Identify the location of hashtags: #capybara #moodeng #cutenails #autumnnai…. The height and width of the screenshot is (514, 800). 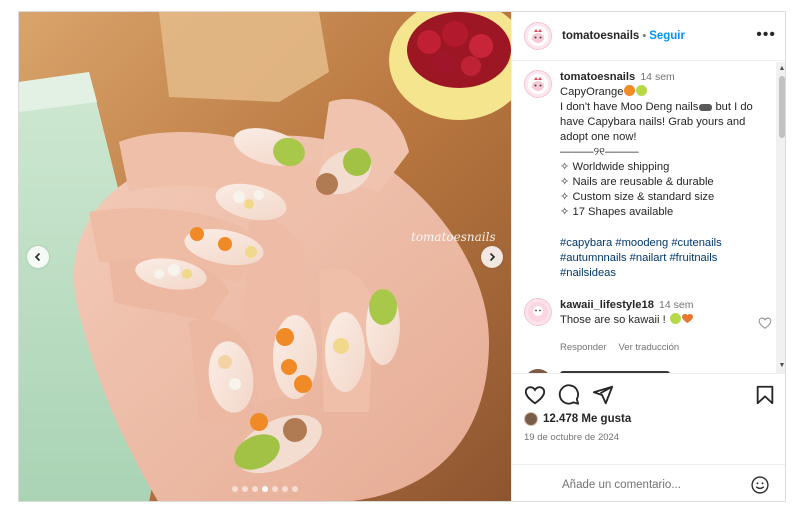
(668, 258).